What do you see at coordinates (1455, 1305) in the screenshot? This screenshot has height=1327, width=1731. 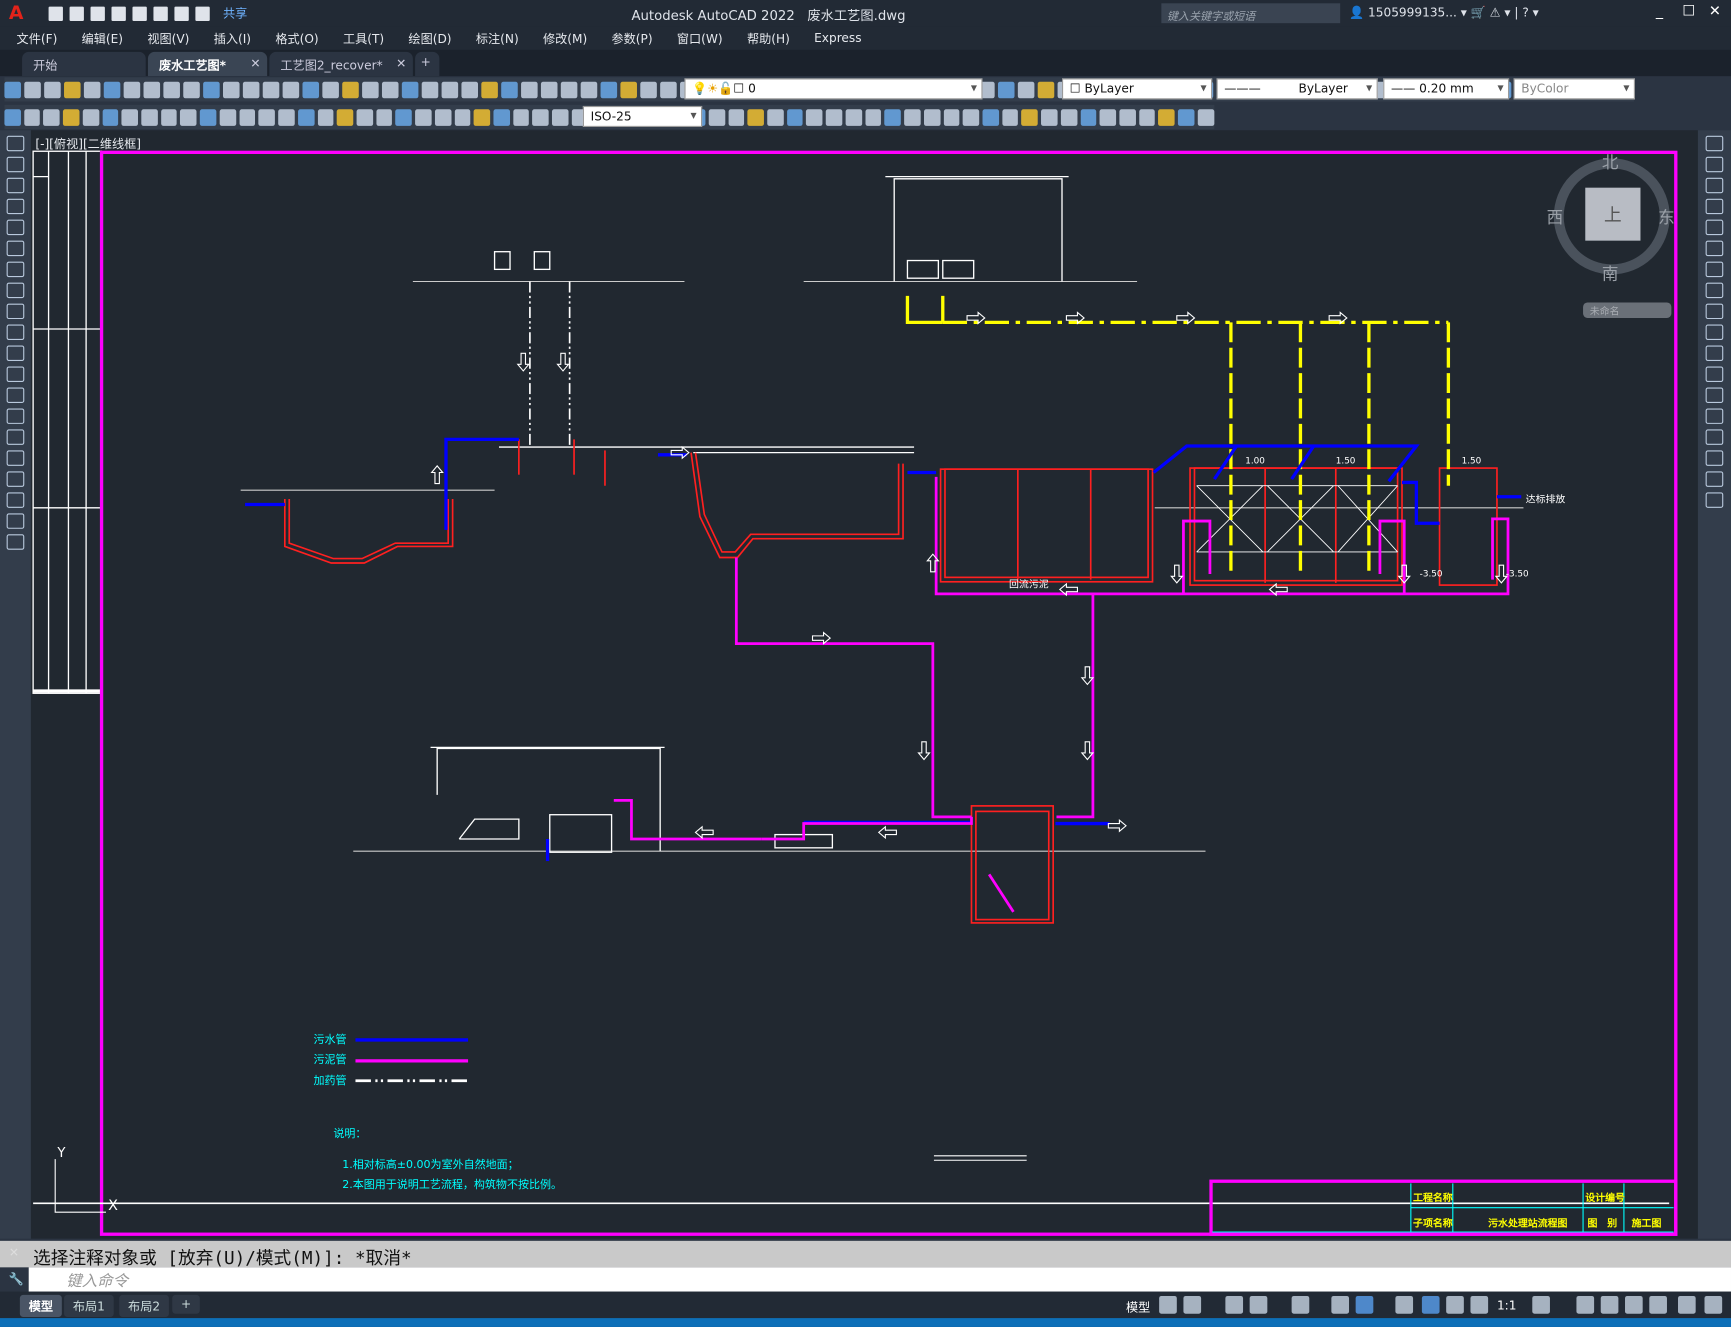 I see `auto-scale-icon` at bounding box center [1455, 1305].